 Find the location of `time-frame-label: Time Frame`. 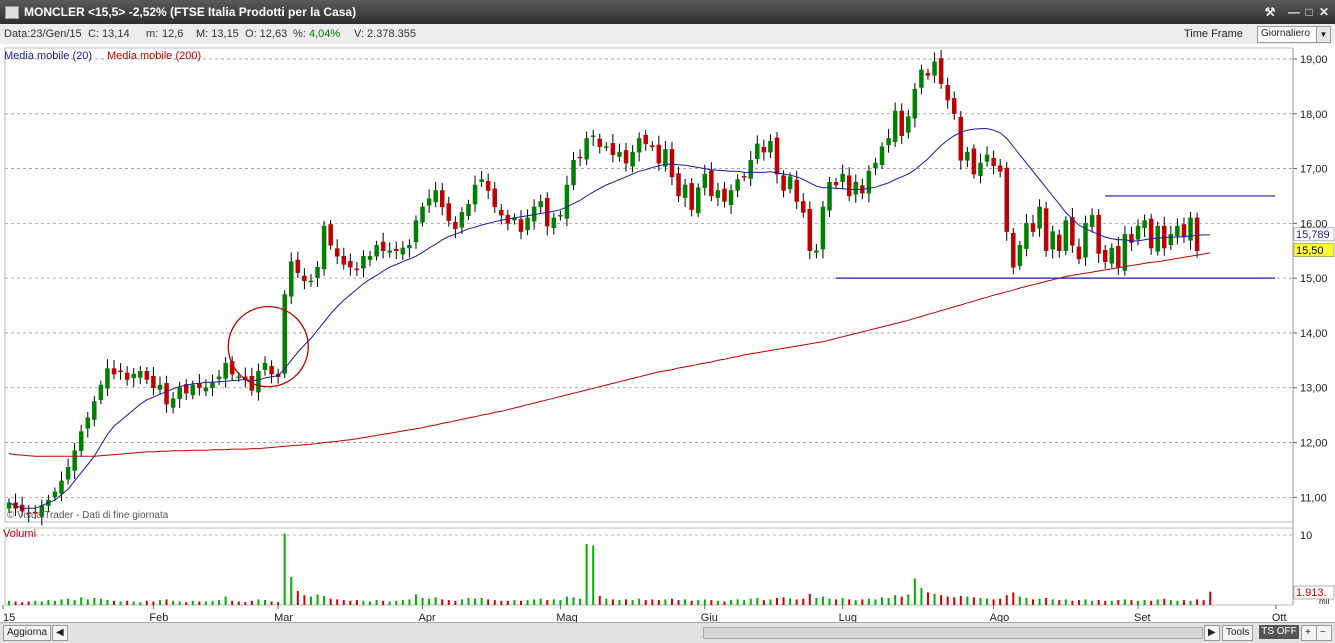

time-frame-label: Time Frame is located at coordinates (1213, 34).